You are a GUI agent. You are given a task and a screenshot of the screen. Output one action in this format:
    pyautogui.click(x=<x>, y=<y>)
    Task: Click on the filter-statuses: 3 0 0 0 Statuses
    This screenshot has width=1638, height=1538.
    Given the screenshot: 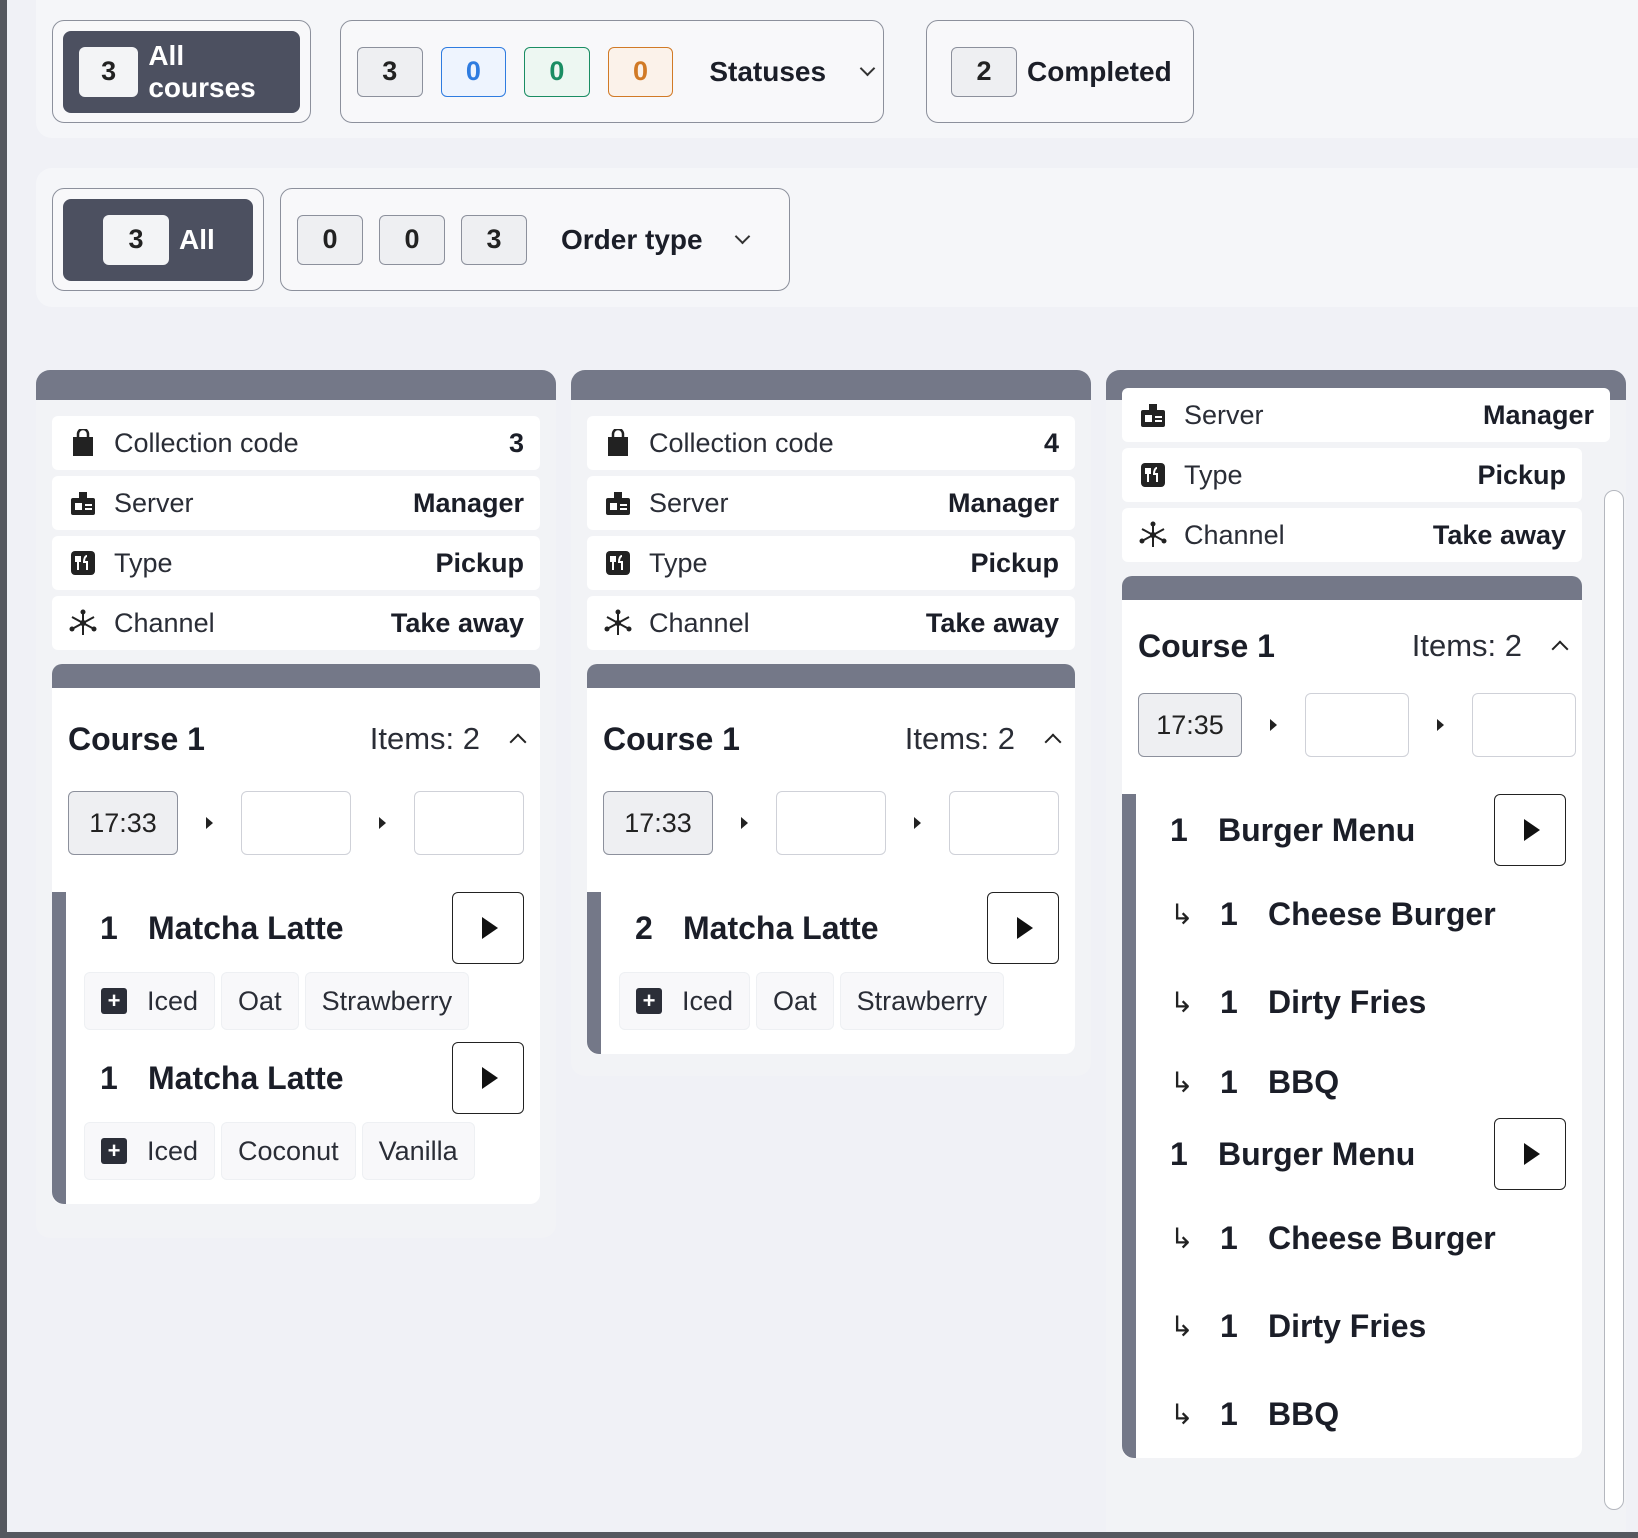 What is the action you would take?
    pyautogui.click(x=612, y=71)
    